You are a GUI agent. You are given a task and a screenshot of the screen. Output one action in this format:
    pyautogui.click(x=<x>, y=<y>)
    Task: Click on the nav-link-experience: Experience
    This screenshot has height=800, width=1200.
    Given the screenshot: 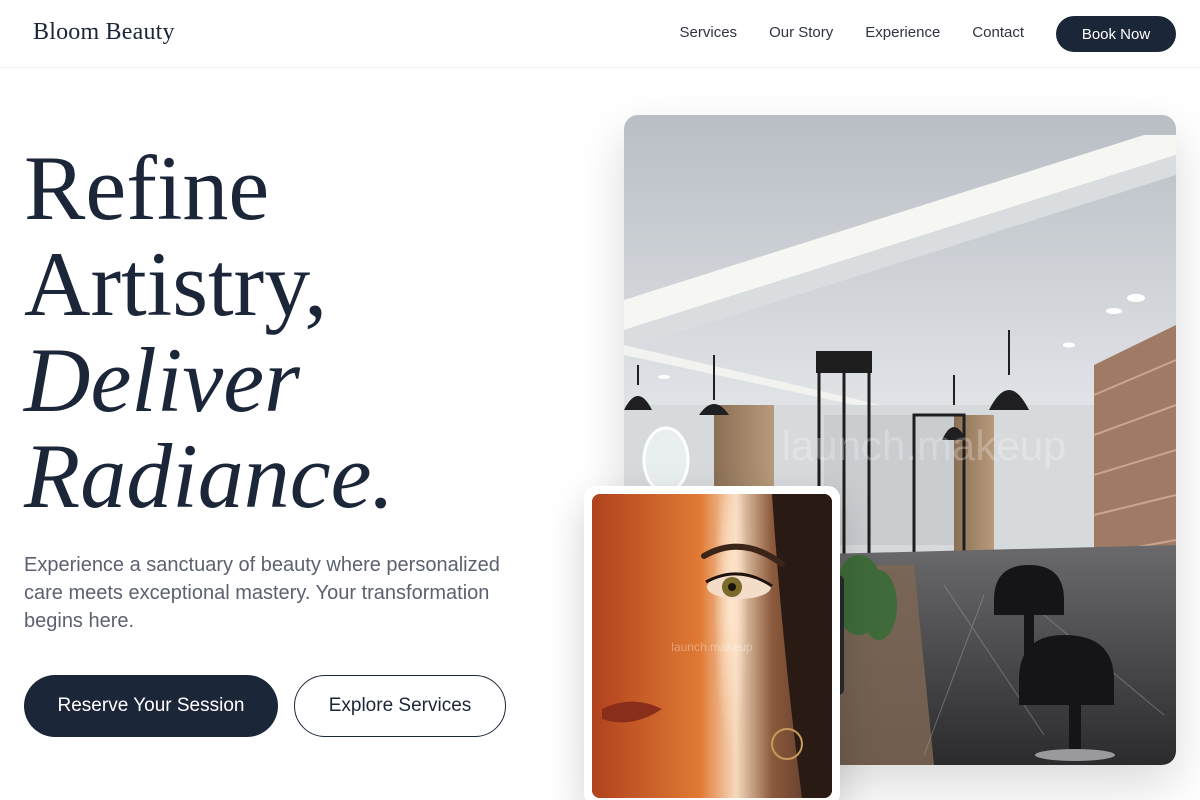 What is the action you would take?
    pyautogui.click(x=902, y=32)
    